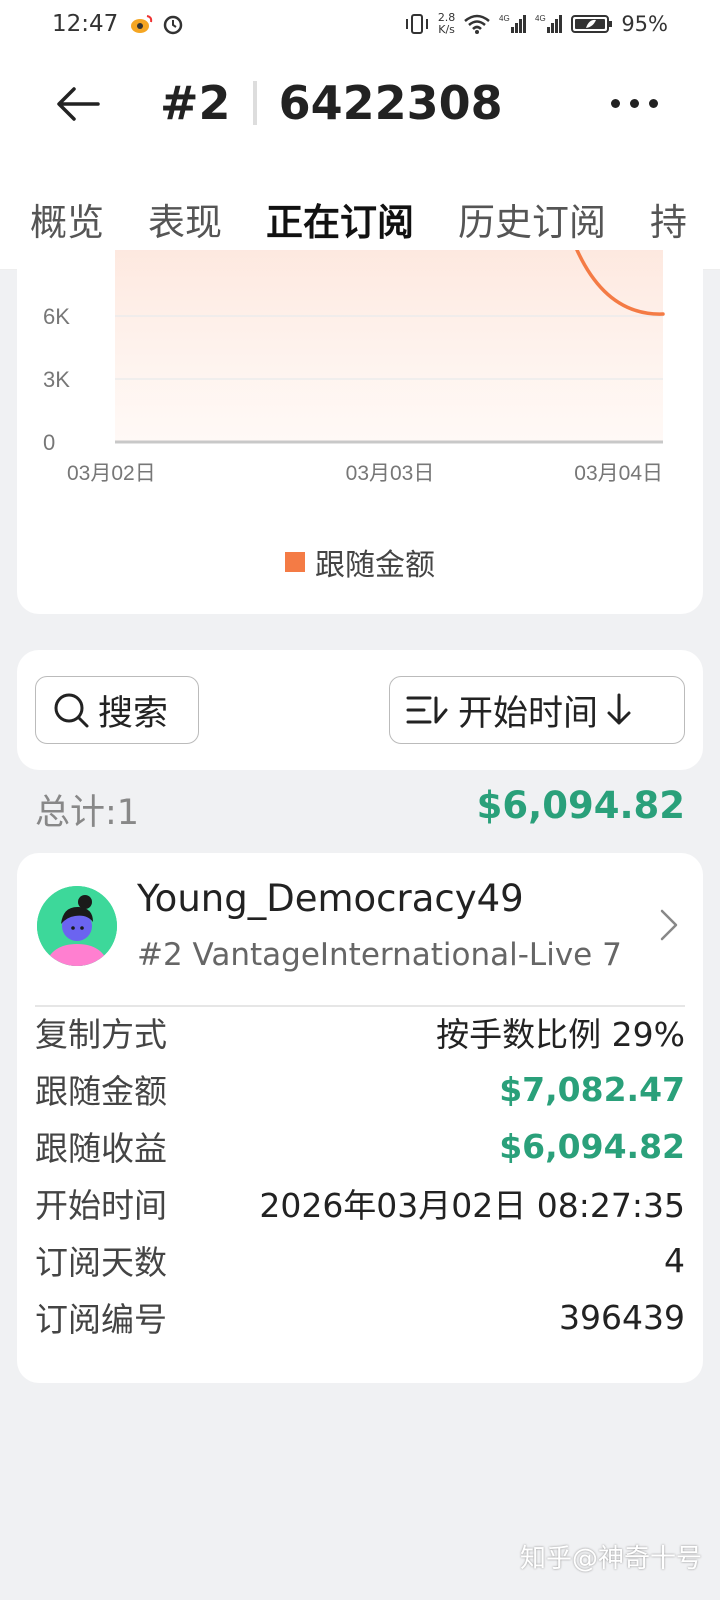 This screenshot has height=1600, width=720. I want to click on total-count: 总计:1, so click(87, 813).